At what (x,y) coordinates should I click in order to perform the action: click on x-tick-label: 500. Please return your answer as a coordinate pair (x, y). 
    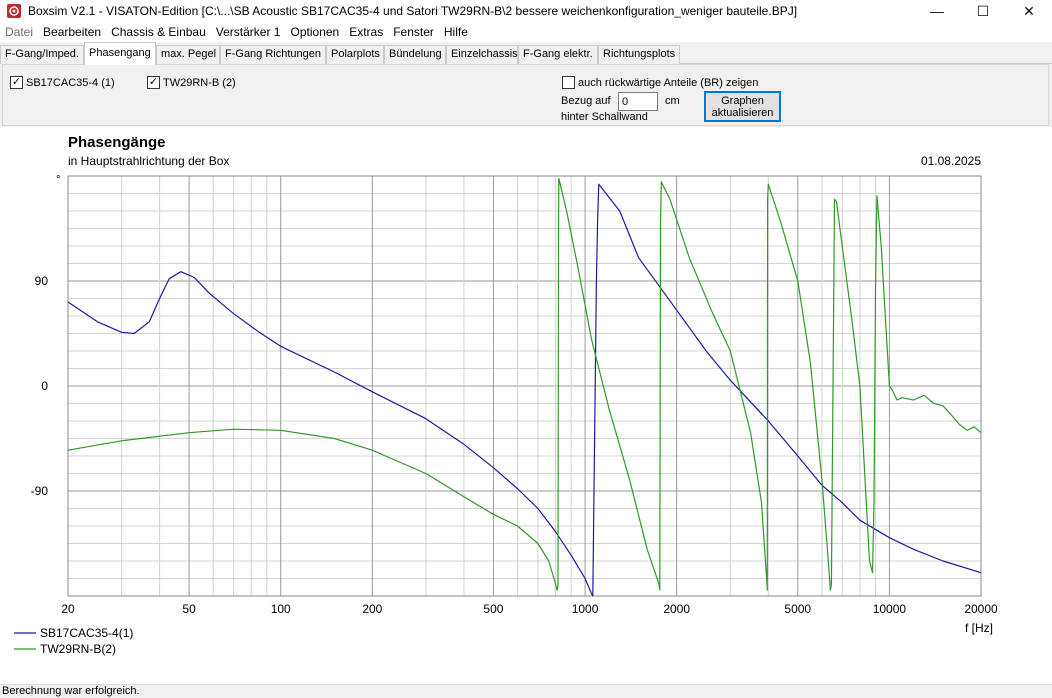
    Looking at the image, I should click on (493, 609).